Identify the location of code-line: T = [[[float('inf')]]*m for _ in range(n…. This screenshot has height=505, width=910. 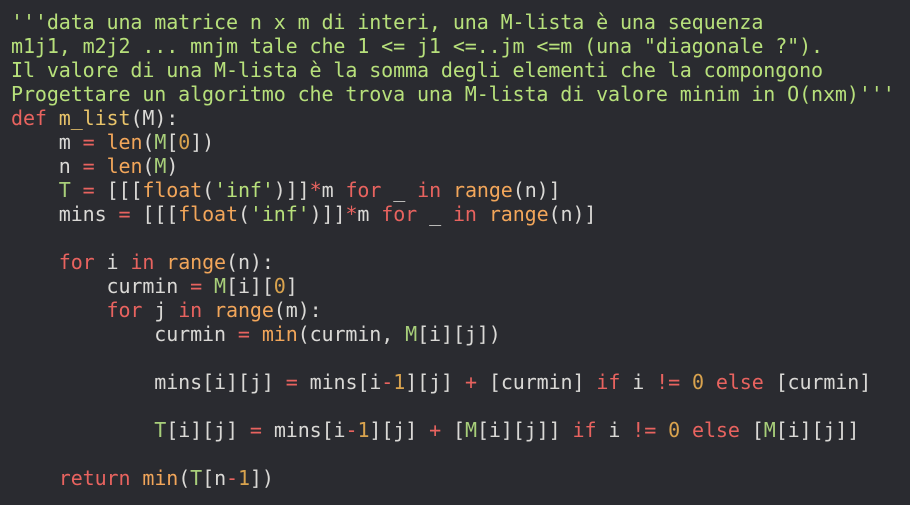
(460, 190).